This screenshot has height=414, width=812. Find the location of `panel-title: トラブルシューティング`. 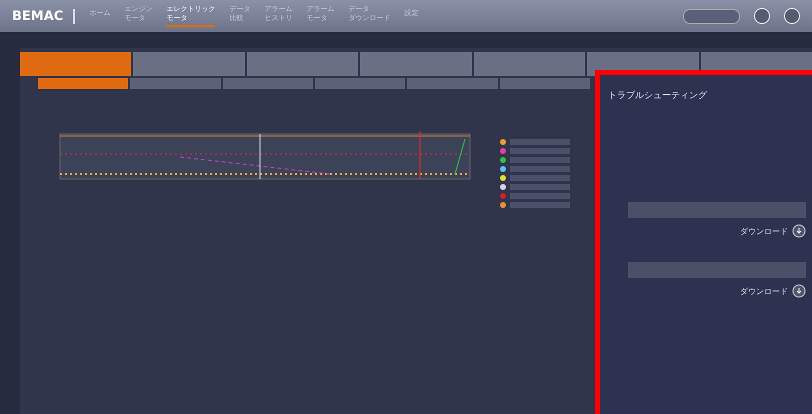

panel-title: トラブルシューティング is located at coordinates (658, 96).